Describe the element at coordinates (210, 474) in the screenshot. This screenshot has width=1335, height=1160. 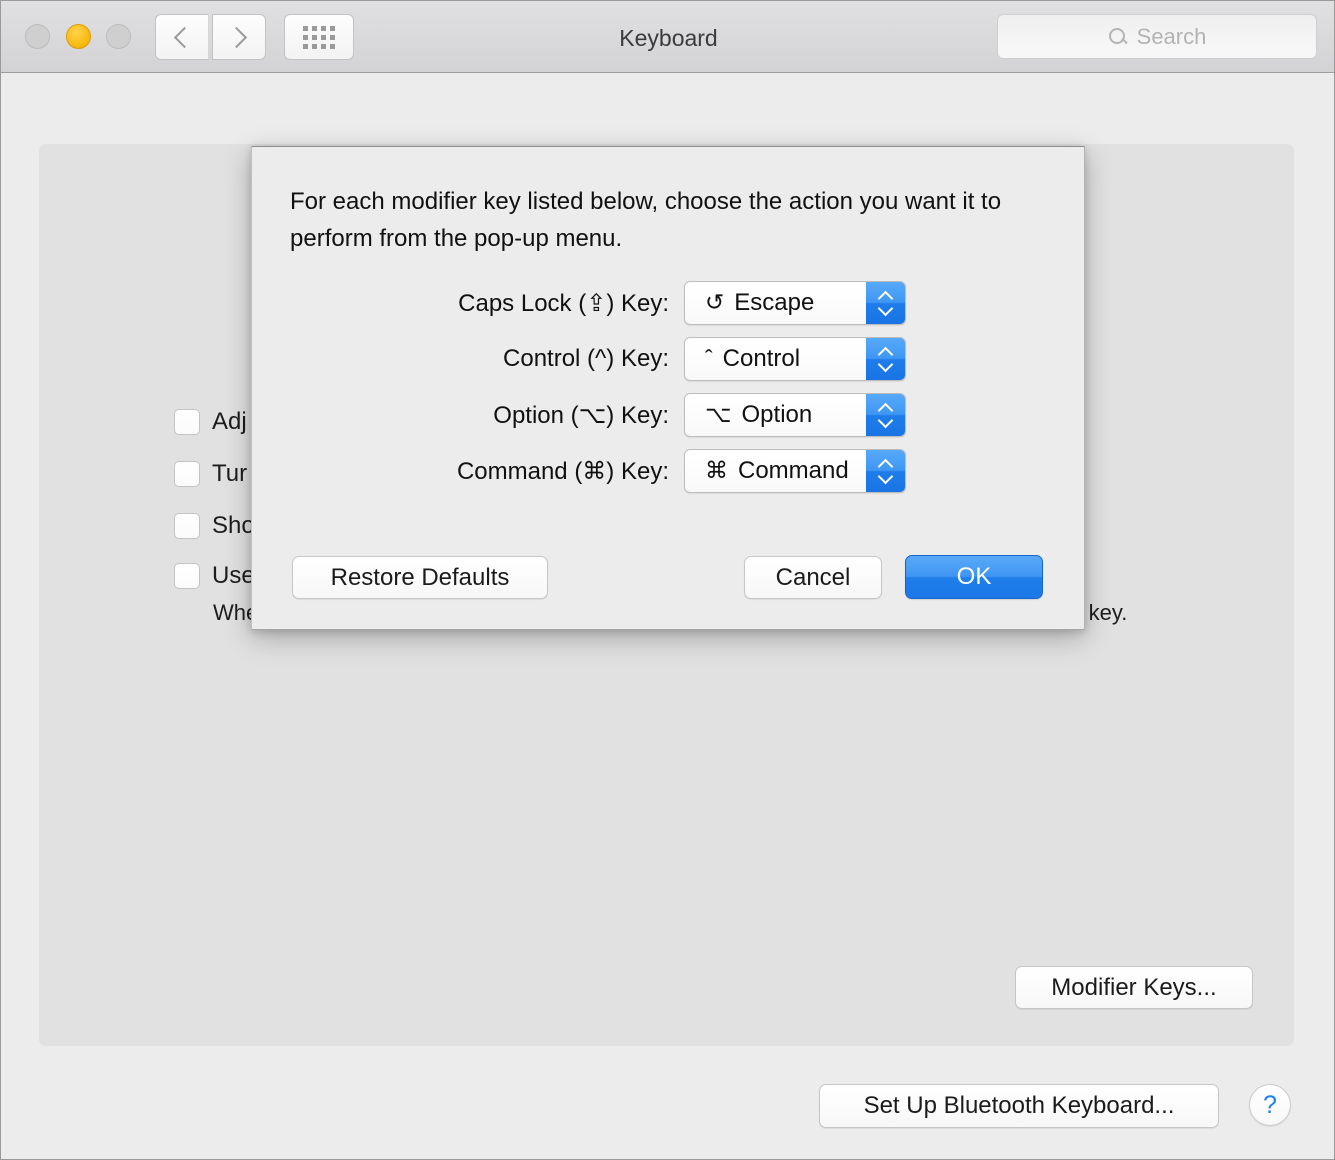
I see `checkbox-row-turn-keyboard-backlight: Tur` at that location.